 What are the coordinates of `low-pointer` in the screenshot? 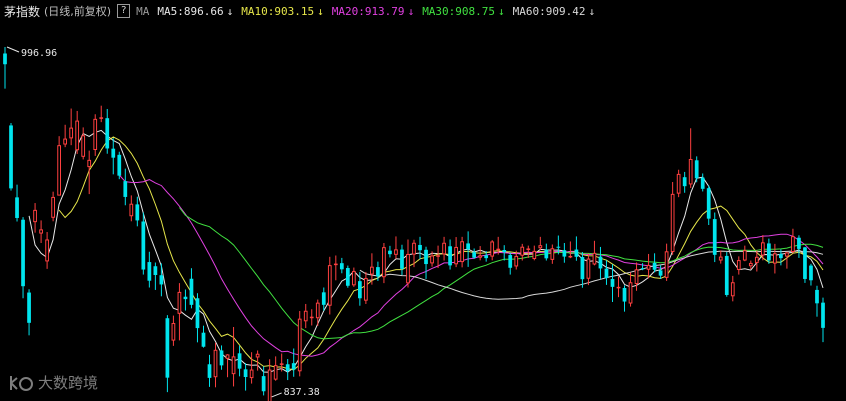 It's located at (276, 395).